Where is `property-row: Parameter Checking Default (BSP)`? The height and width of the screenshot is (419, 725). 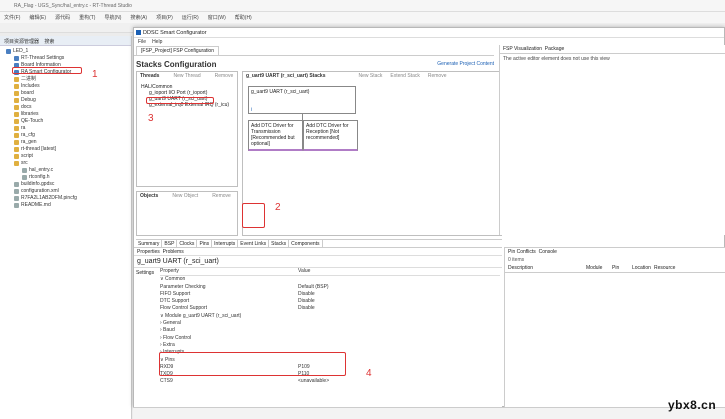 property-row: Parameter Checking Default (BSP) is located at coordinates (330, 287).